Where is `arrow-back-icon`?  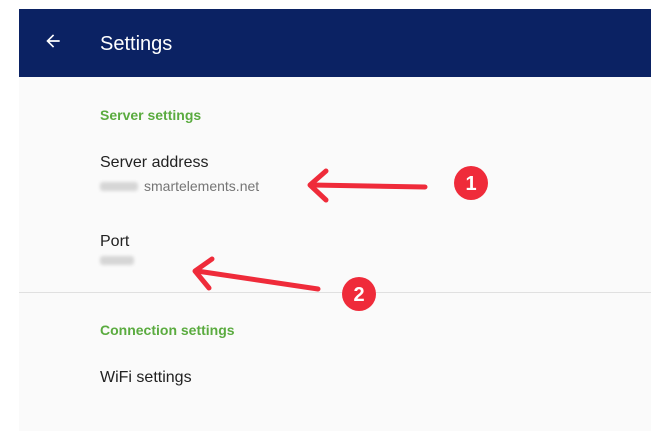 arrow-back-icon is located at coordinates (53, 43).